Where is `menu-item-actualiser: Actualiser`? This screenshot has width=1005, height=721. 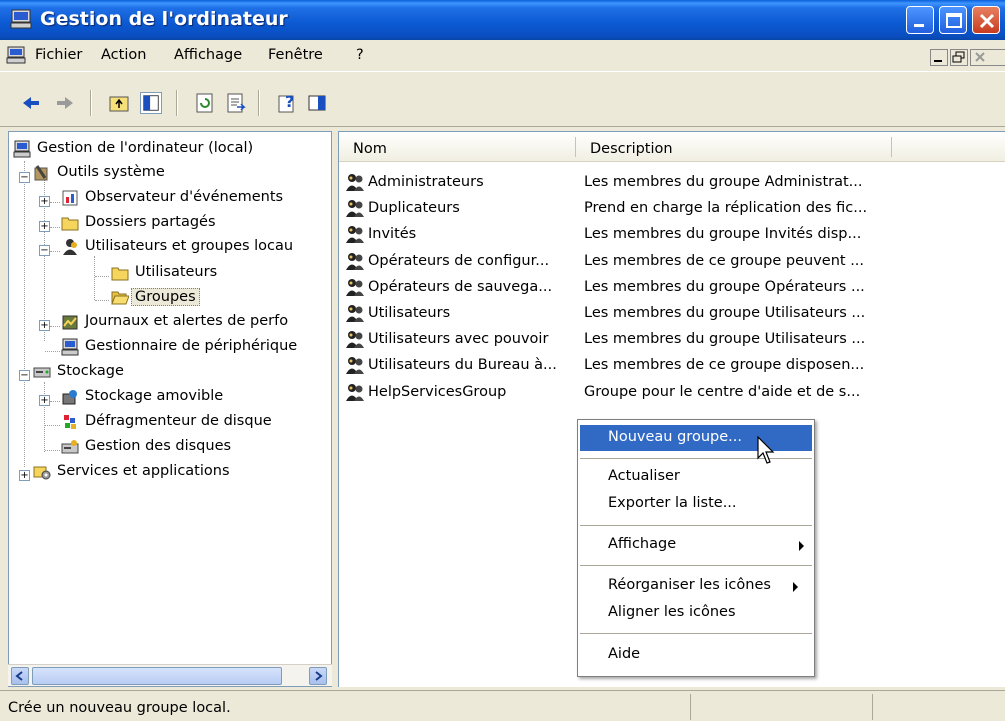 menu-item-actualiser: Actualiser is located at coordinates (696, 477).